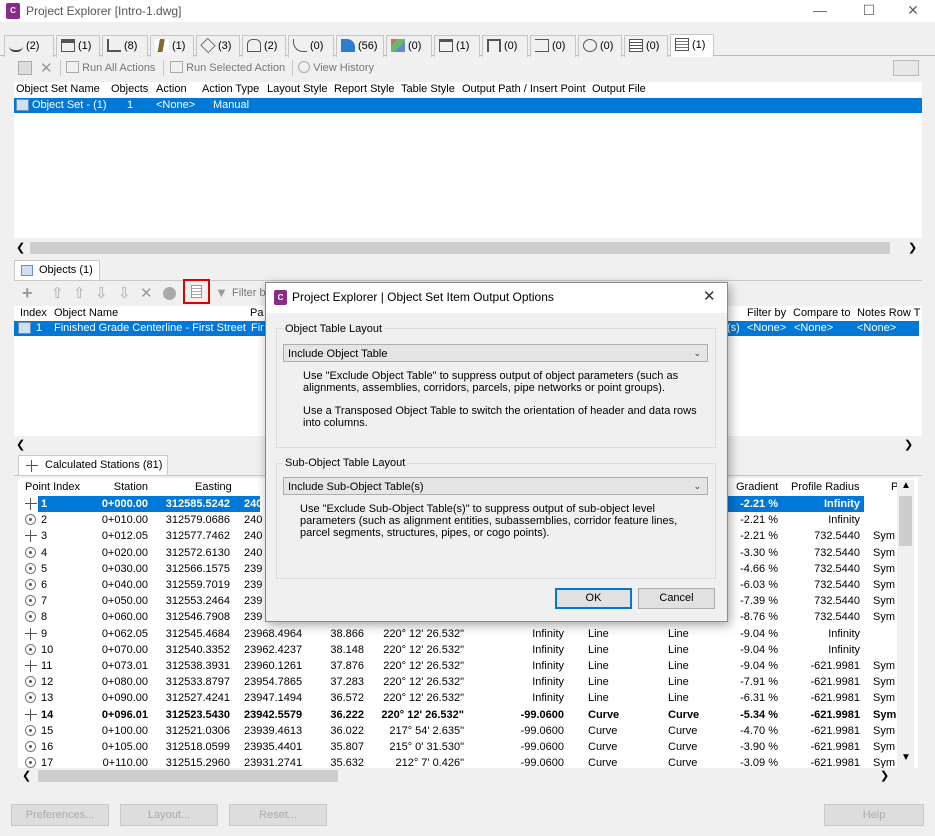 The image size is (935, 836). Describe the element at coordinates (874, 815) in the screenshot. I see `help-button: Help` at that location.